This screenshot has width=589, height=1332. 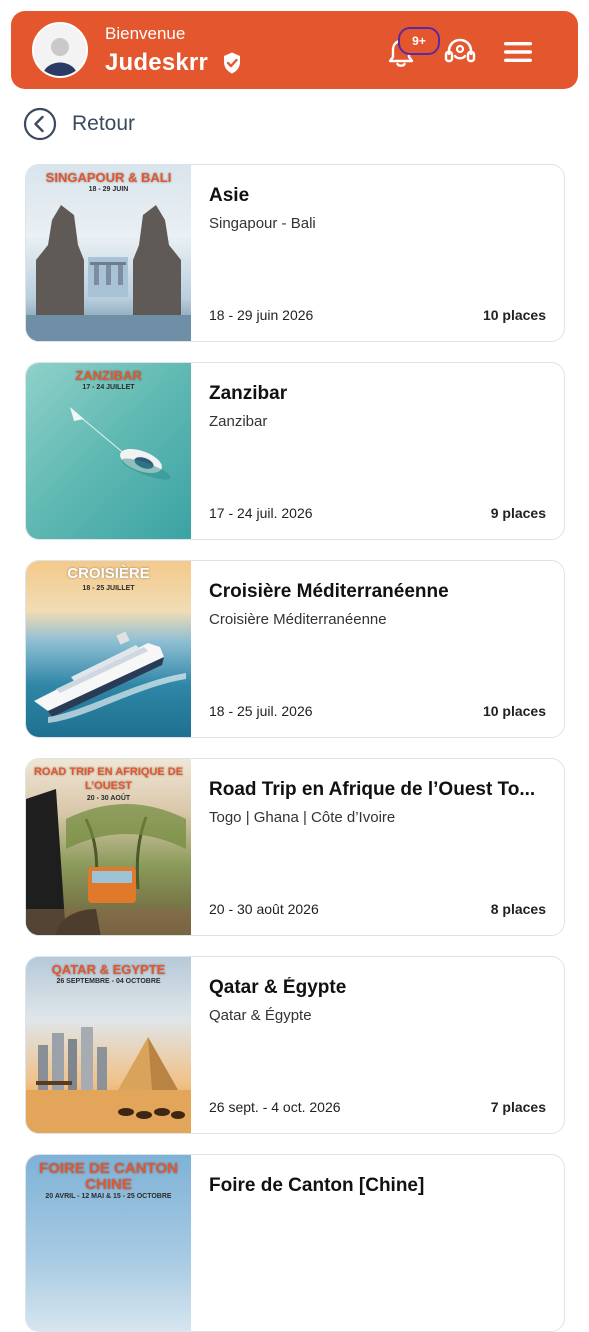 I want to click on trip-dates: 18 - 25 juil. 2026, so click(x=261, y=711).